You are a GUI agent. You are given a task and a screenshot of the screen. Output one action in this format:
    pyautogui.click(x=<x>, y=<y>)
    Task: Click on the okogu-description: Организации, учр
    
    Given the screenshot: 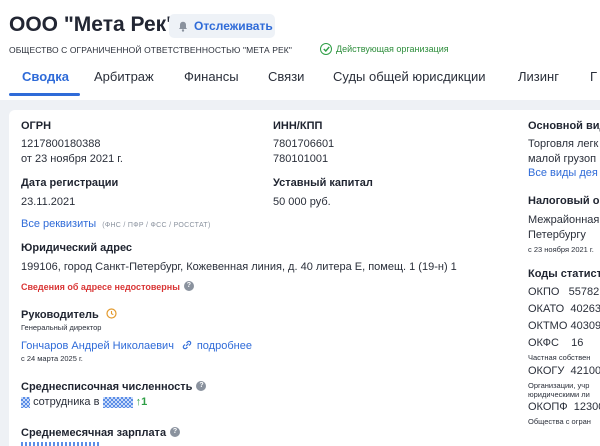 What is the action you would take?
    pyautogui.click(x=559, y=385)
    